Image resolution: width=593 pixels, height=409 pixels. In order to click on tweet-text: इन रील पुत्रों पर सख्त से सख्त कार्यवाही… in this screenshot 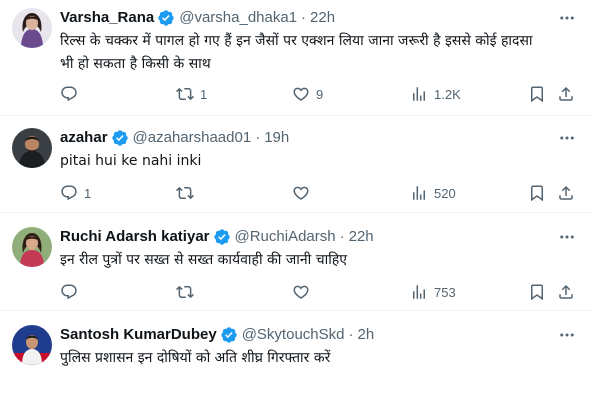, I will do `click(320, 260)`.